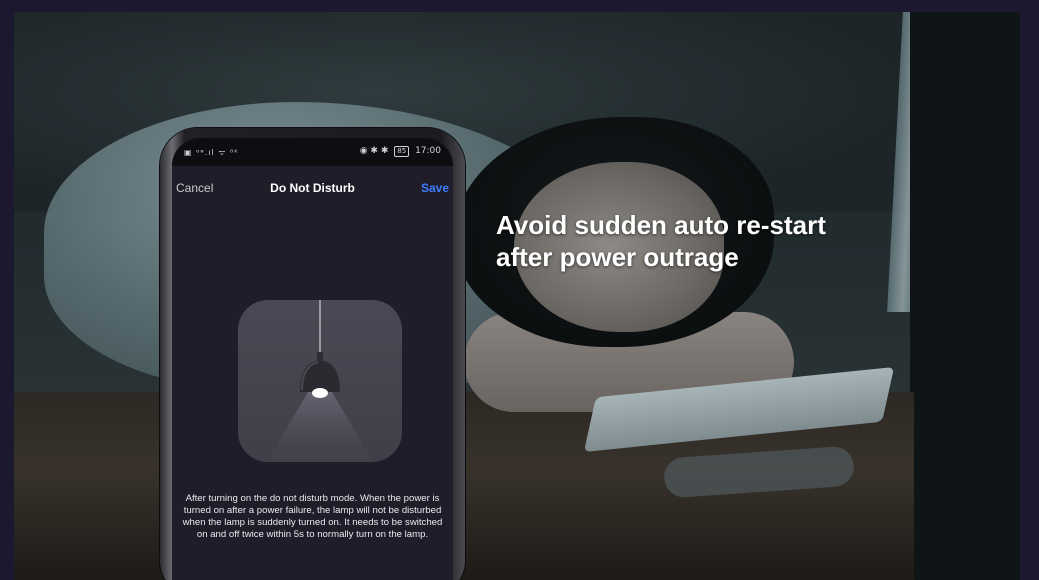 The image size is (1039, 580). I want to click on status-right-group: ◉ ✱ ✱ 85 17:00, so click(400, 151).